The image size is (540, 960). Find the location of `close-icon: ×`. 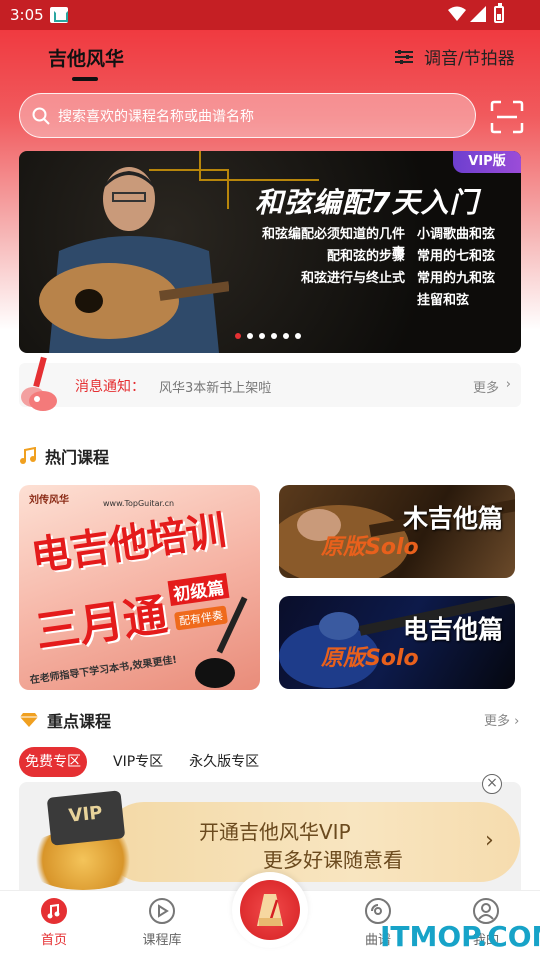

close-icon: × is located at coordinates (492, 784).